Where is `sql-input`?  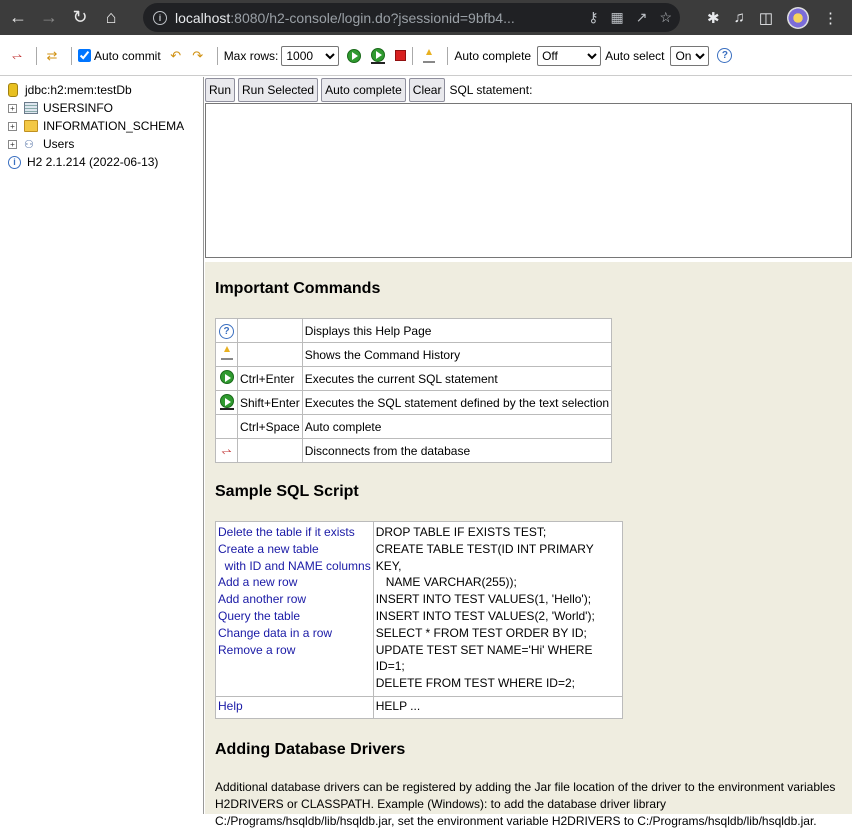 sql-input is located at coordinates (528, 180).